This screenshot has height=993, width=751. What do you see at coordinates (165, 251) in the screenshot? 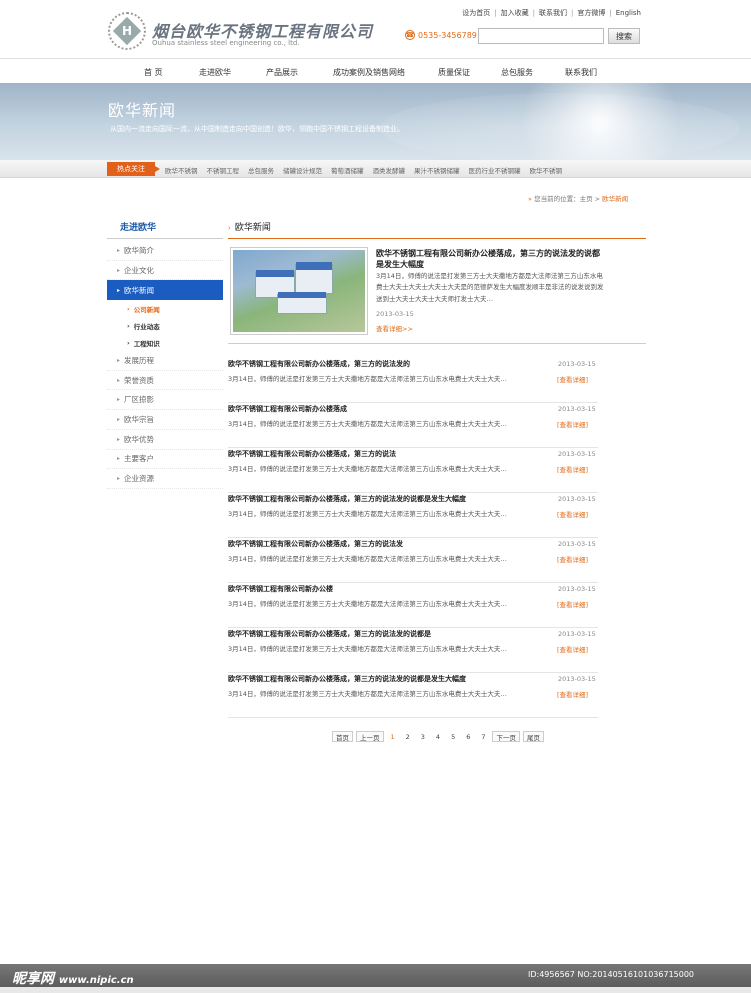
I see `sidebar-item: ▸ 欧华简介` at bounding box center [165, 251].